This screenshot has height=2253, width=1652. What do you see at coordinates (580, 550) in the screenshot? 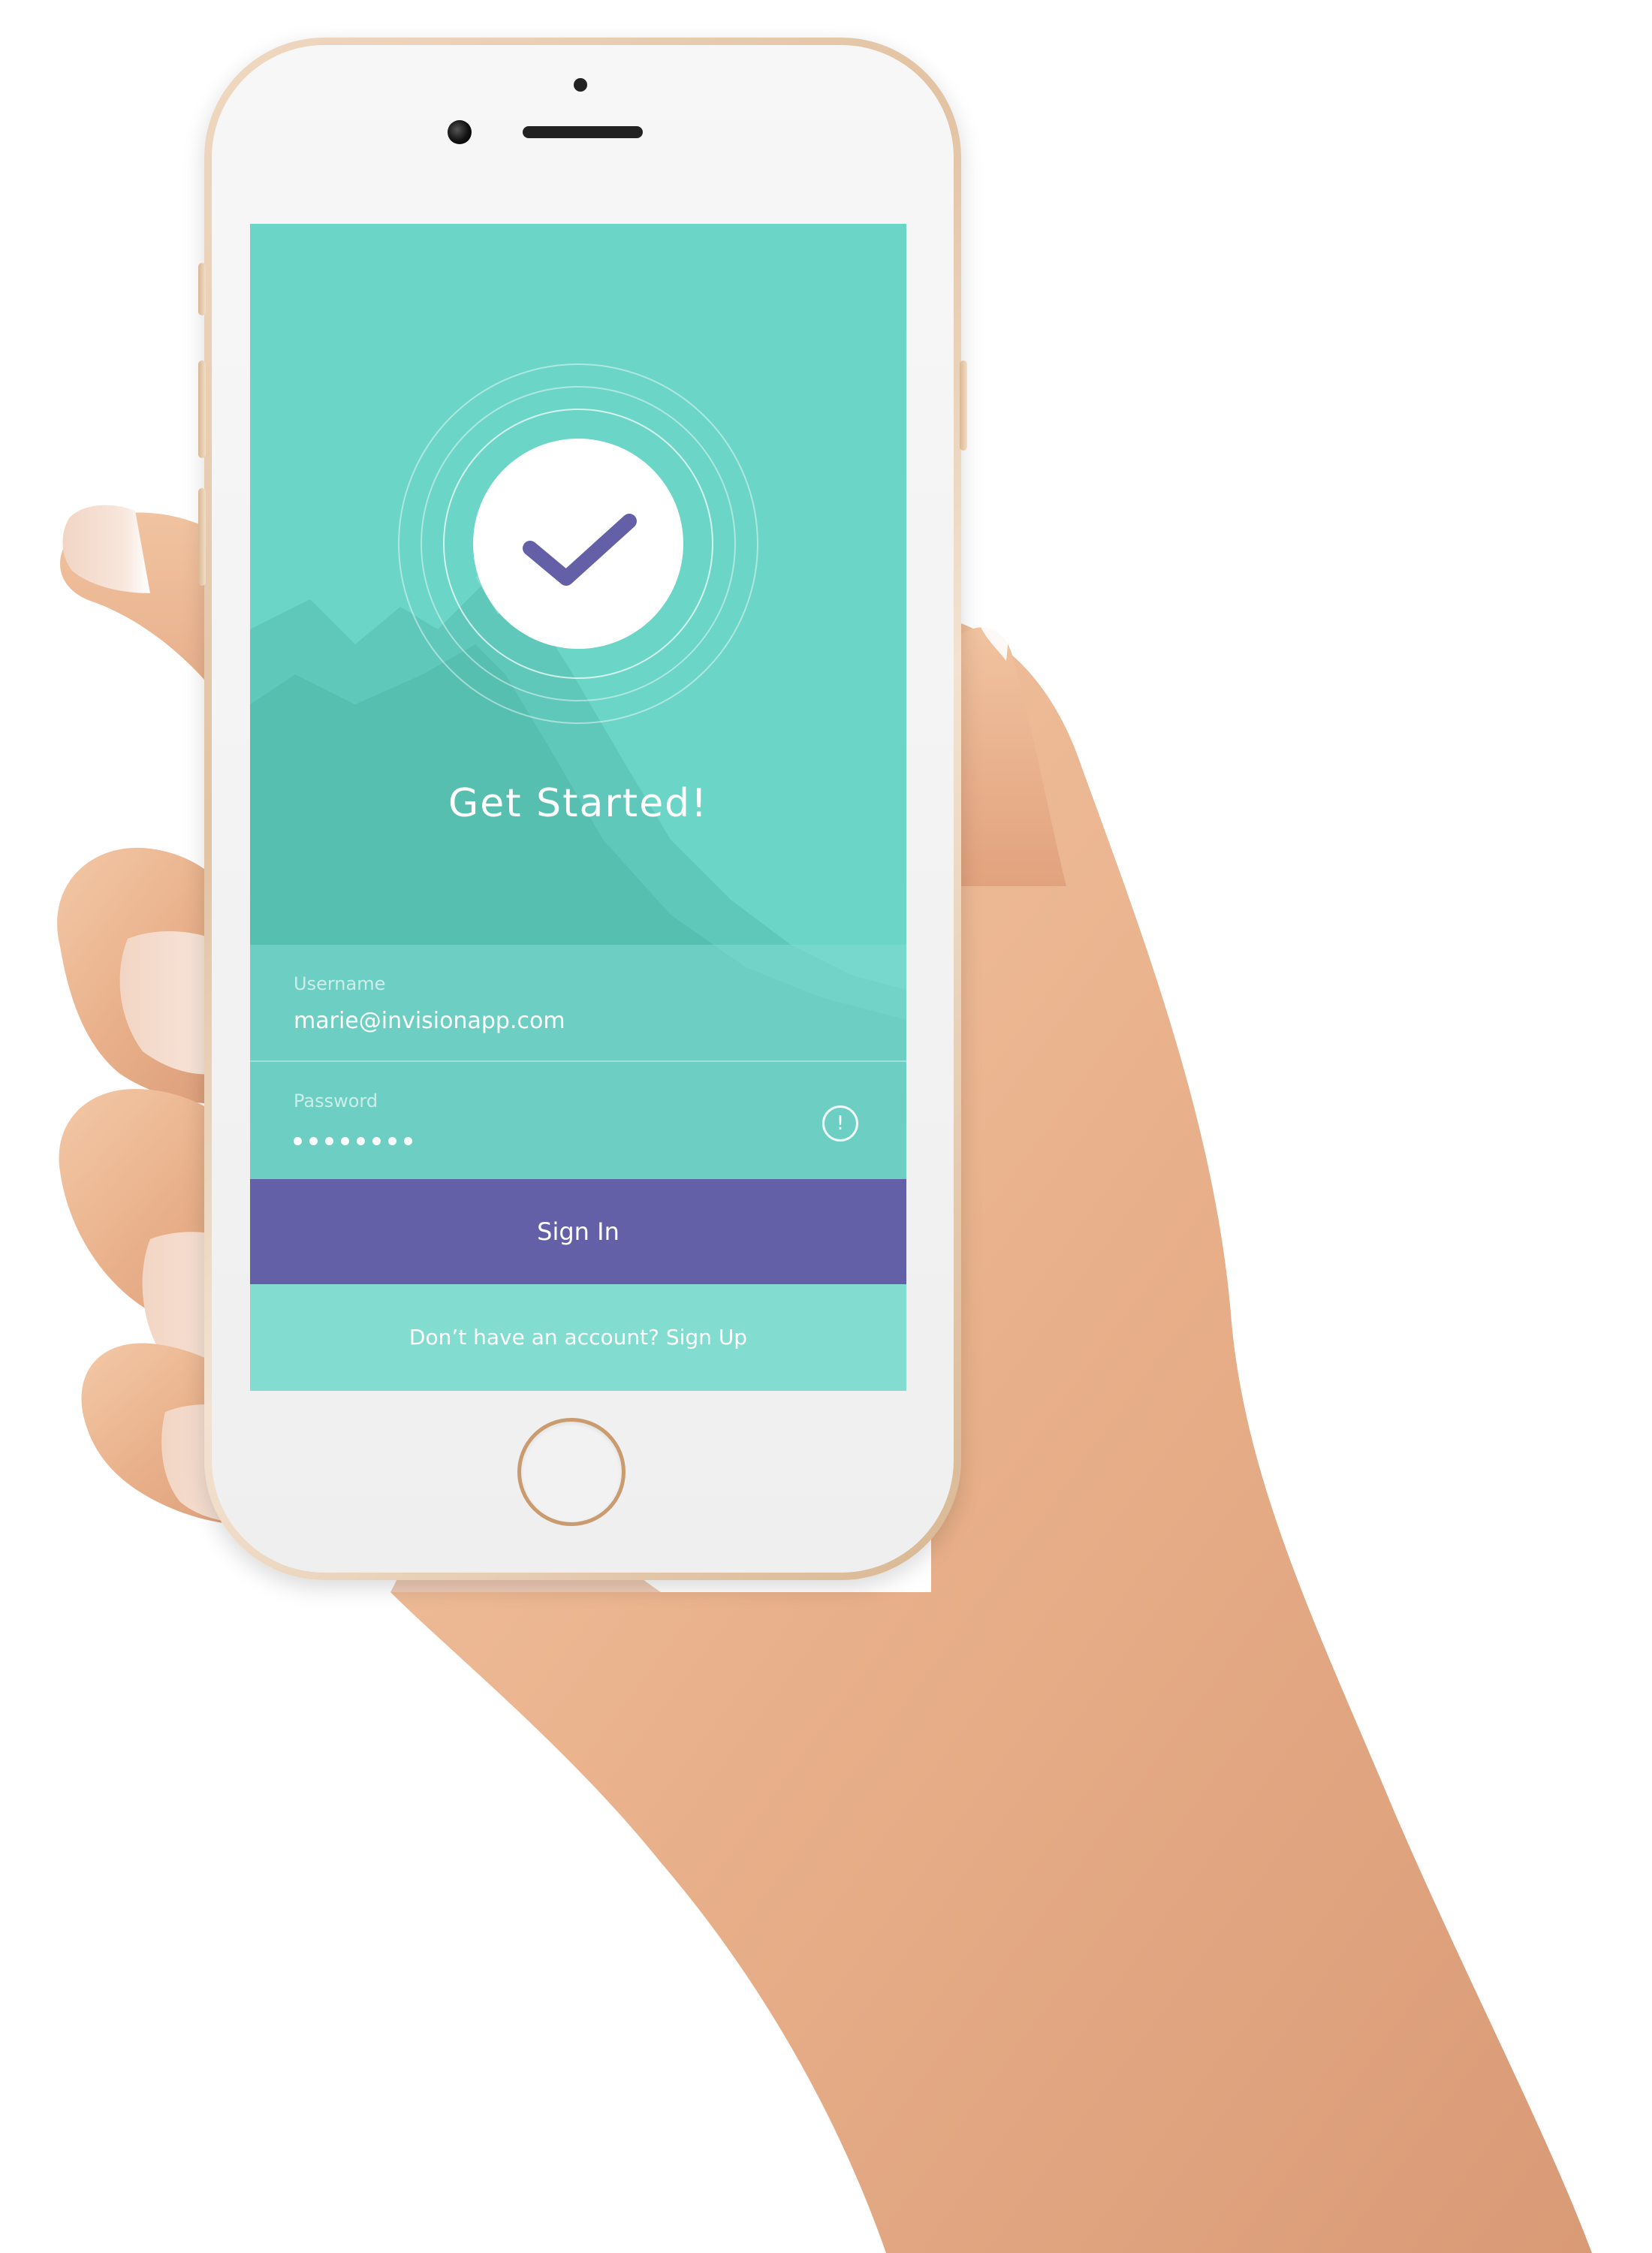
I see `checkmark-icon` at bounding box center [580, 550].